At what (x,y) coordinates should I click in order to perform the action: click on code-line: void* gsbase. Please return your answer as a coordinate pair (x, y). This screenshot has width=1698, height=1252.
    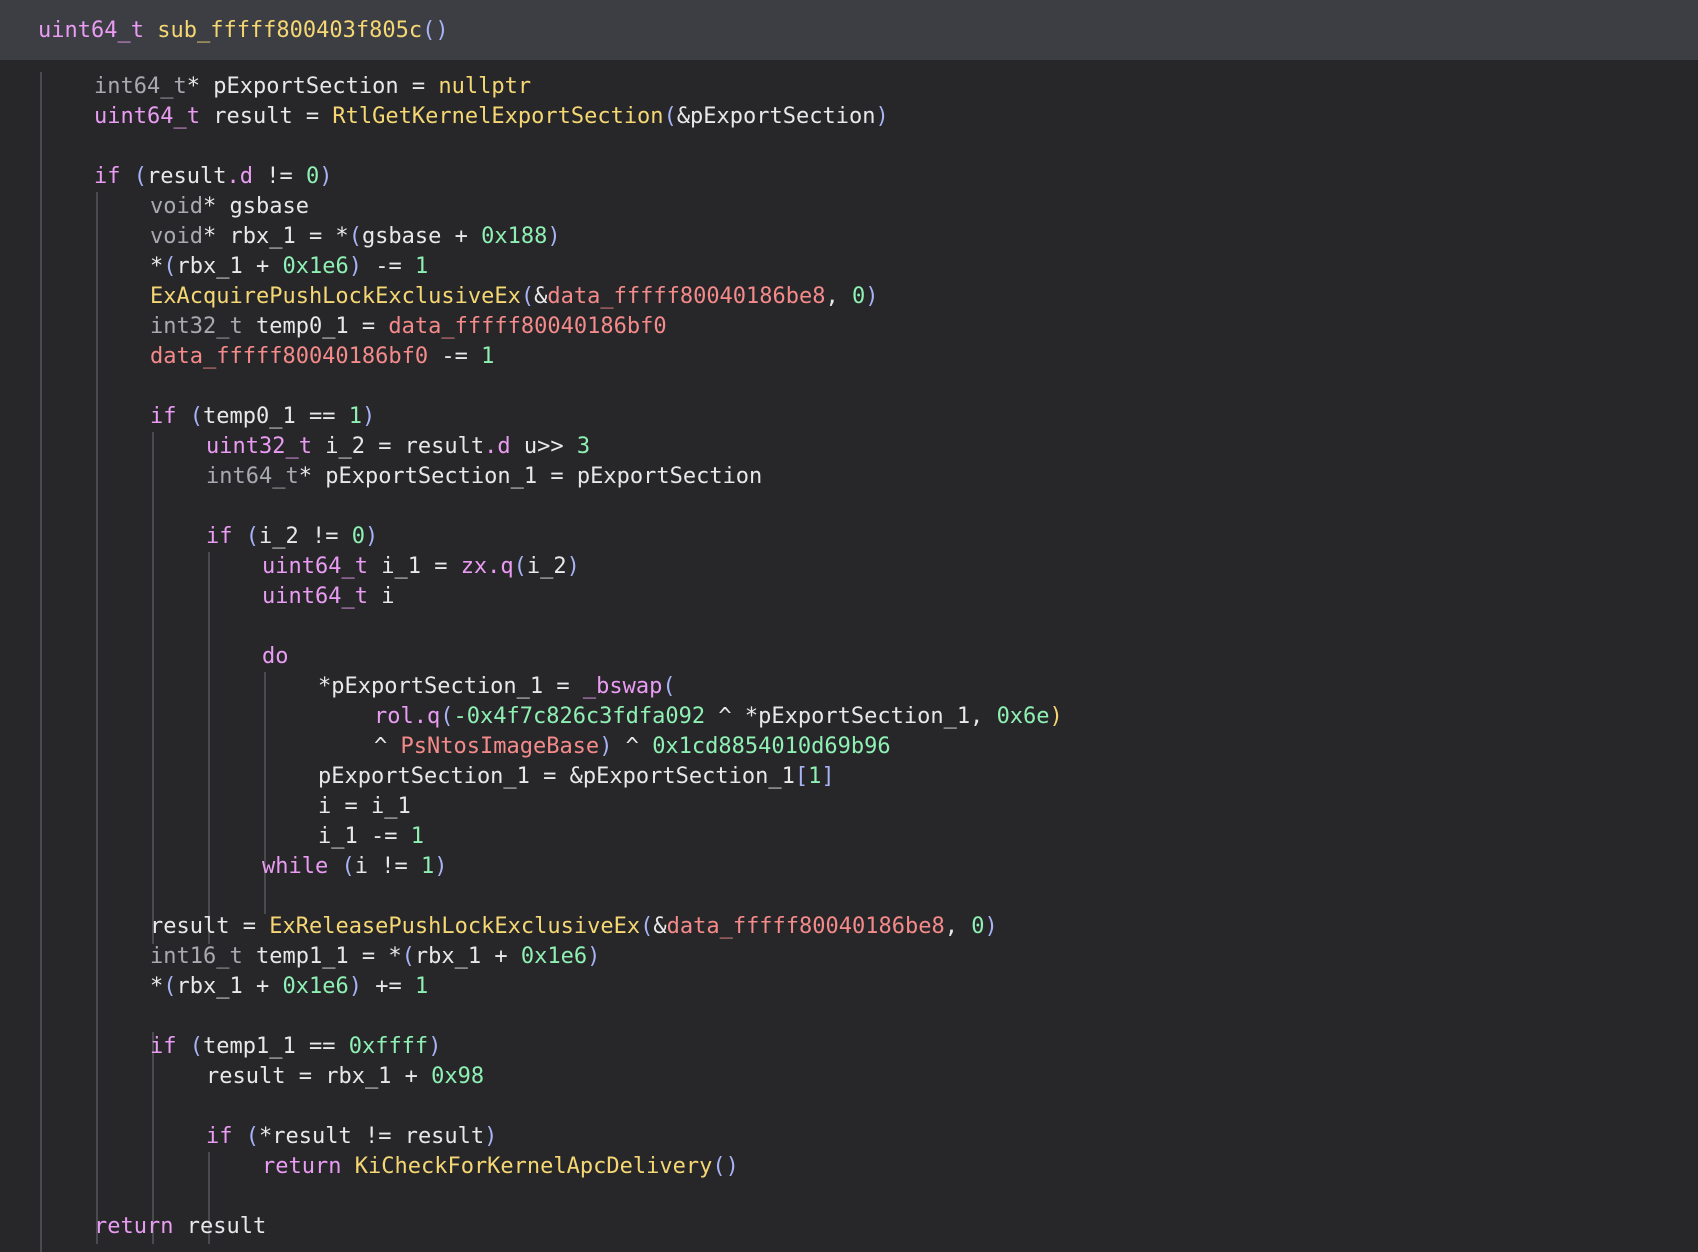
    Looking at the image, I should click on (229, 207).